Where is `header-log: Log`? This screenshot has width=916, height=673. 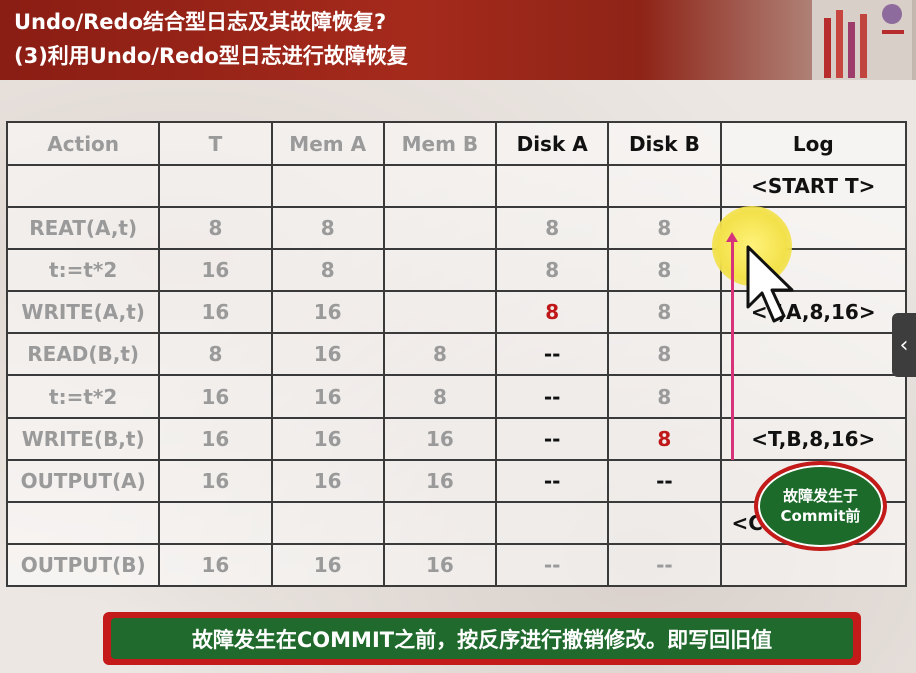 header-log: Log is located at coordinates (813, 143).